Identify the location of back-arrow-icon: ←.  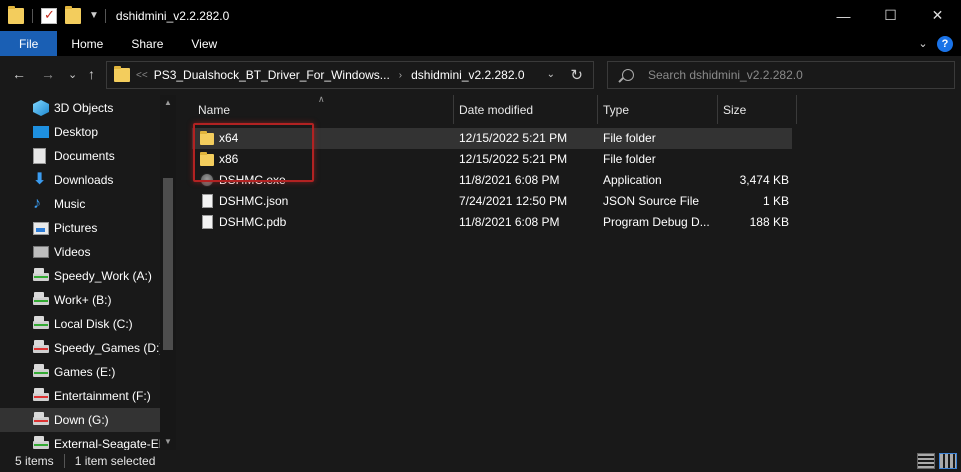
(19, 74).